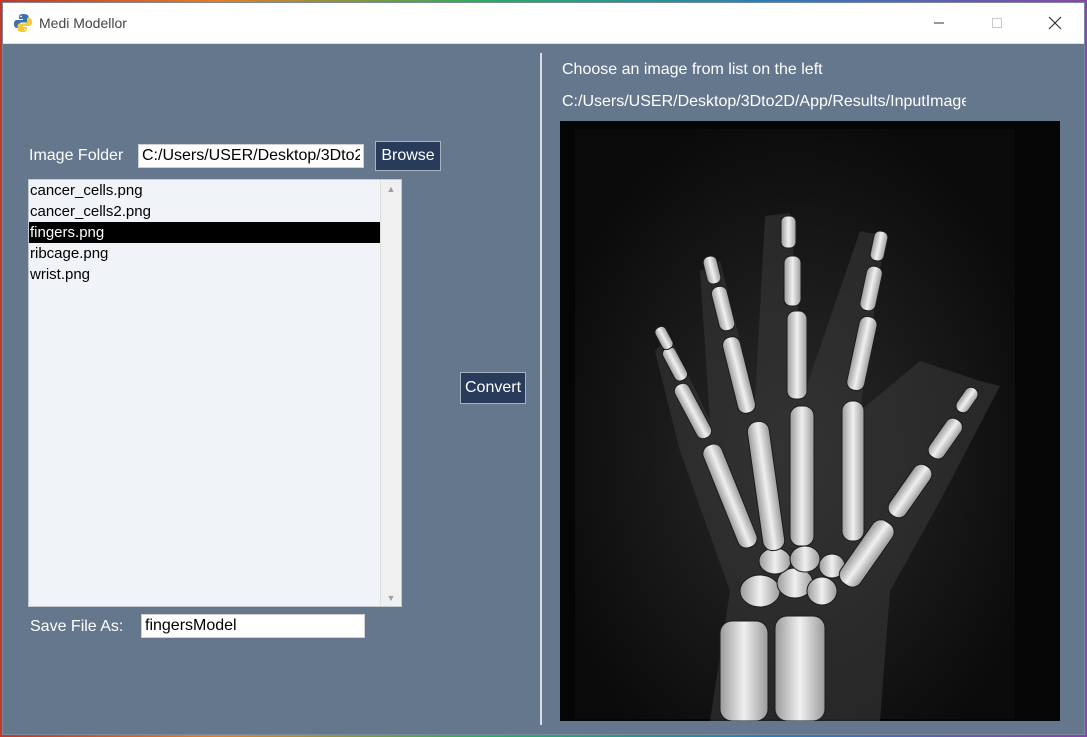  What do you see at coordinates (692, 69) in the screenshot?
I see `instruction-text: Choose an image from list on the left` at bounding box center [692, 69].